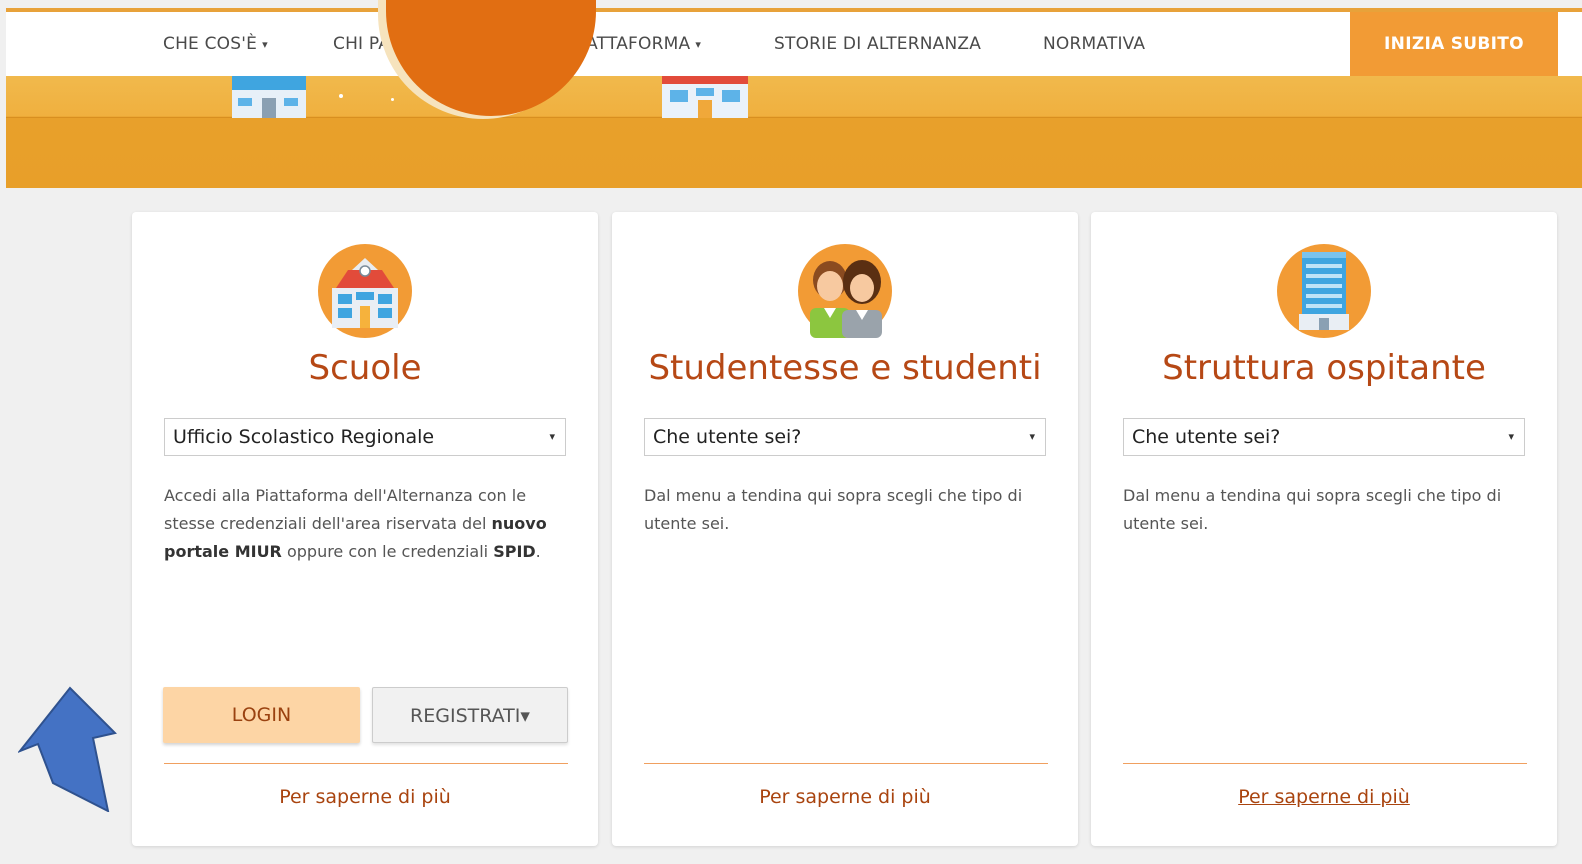 This screenshot has height=864, width=1582. Describe the element at coordinates (387, 551) in the screenshot. I see `desc-text: oppure con le credenziali` at that location.